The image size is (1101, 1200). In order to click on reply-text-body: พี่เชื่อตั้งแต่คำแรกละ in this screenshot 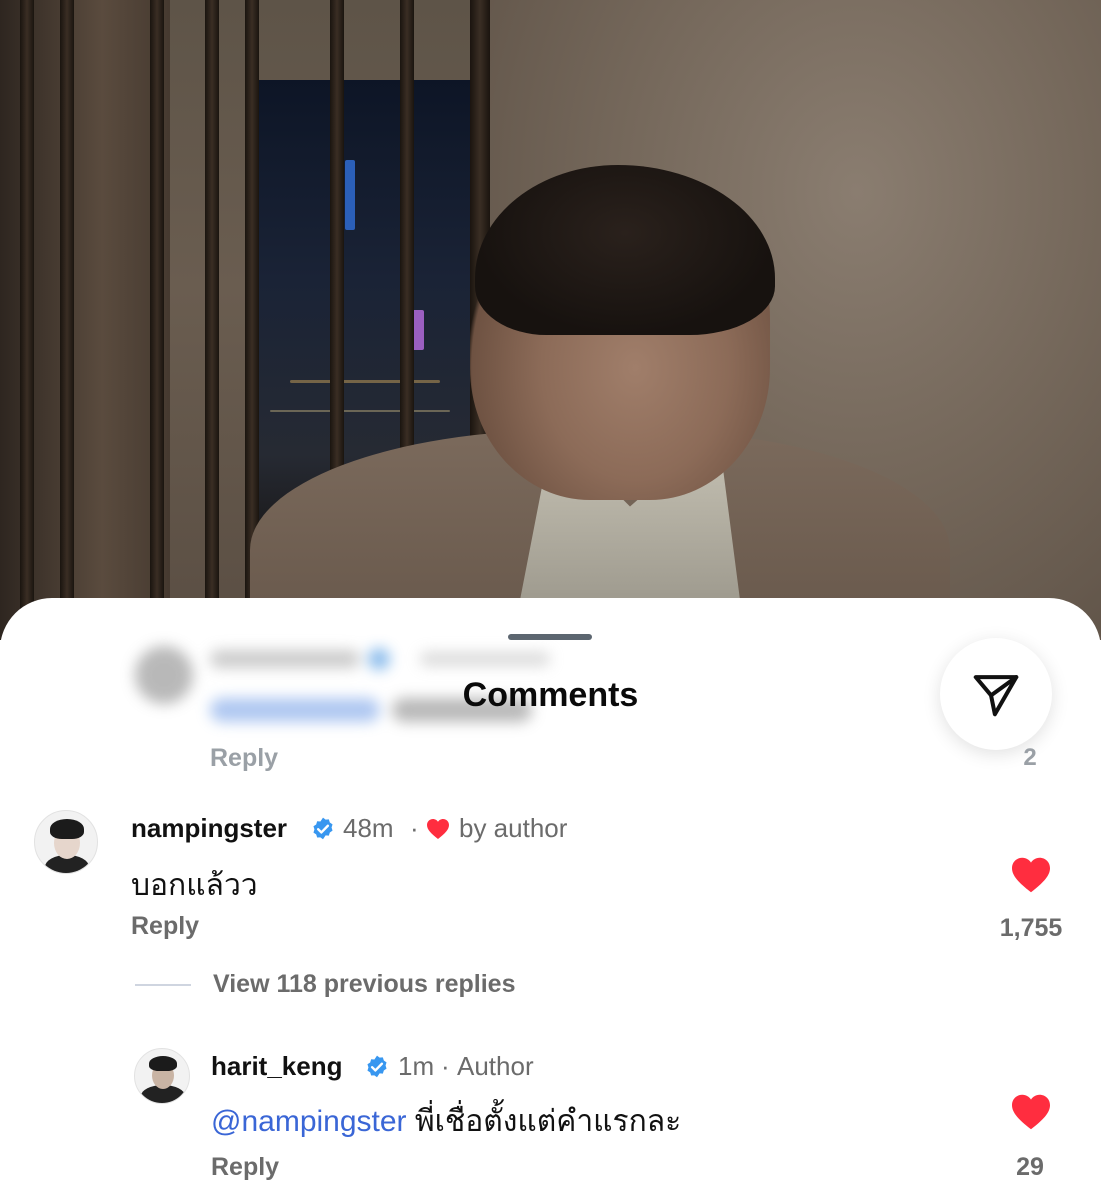, I will do `click(548, 1121)`.